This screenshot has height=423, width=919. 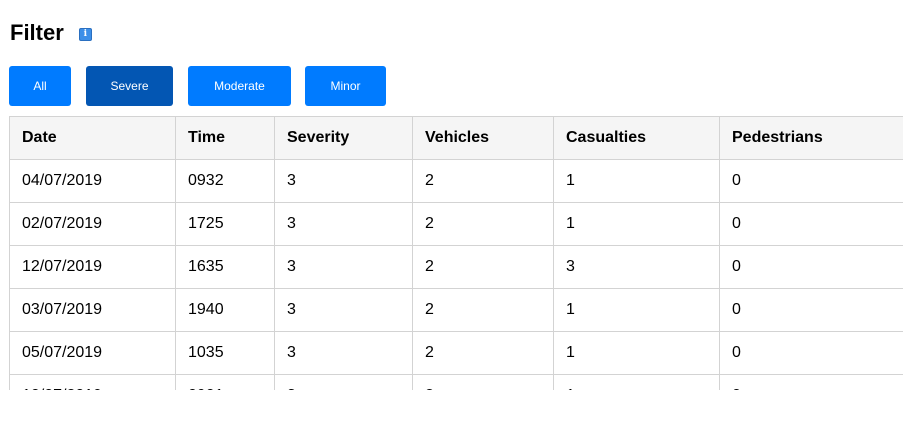 I want to click on cell-time: 1635, so click(x=225, y=267).